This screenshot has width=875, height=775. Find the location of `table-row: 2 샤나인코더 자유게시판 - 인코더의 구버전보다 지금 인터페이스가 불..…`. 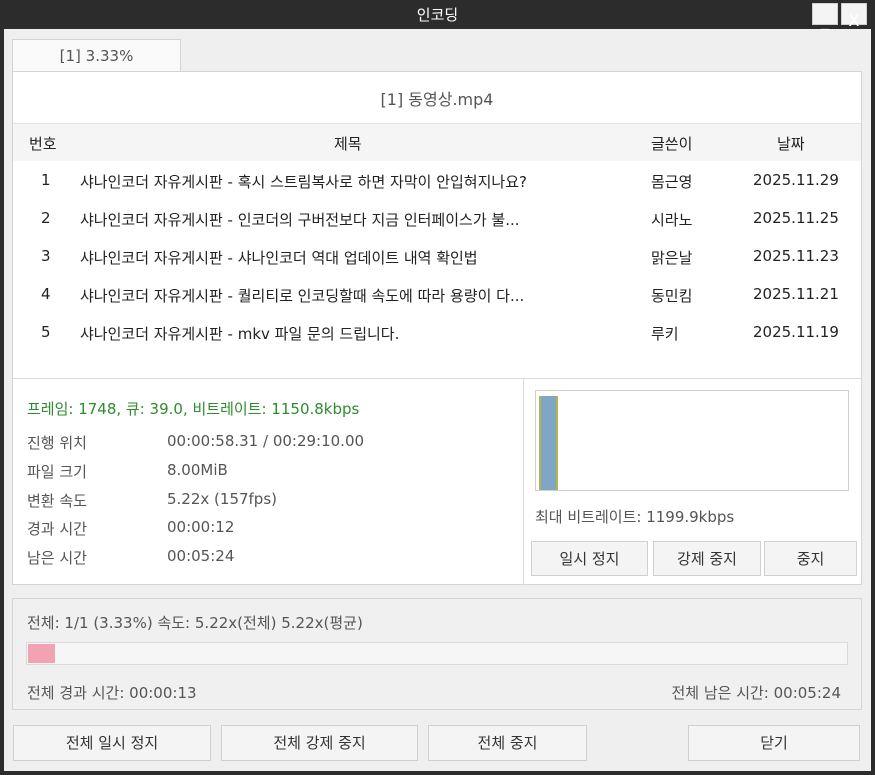

table-row: 2 샤나인코더 자유게시판 - 인코더의 구버전보다 지금 인터페이스가 불..… is located at coordinates (437, 219).